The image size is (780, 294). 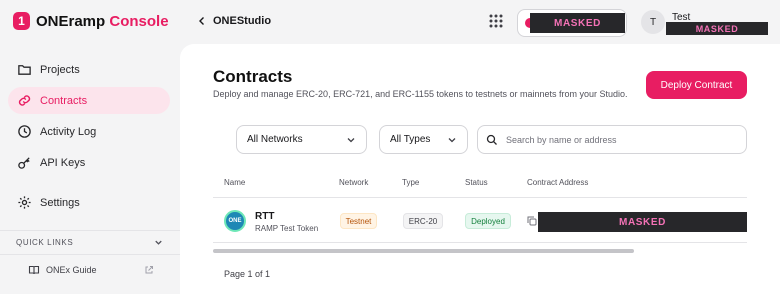 I want to click on wallet-button: MASKED, so click(x=572, y=23).